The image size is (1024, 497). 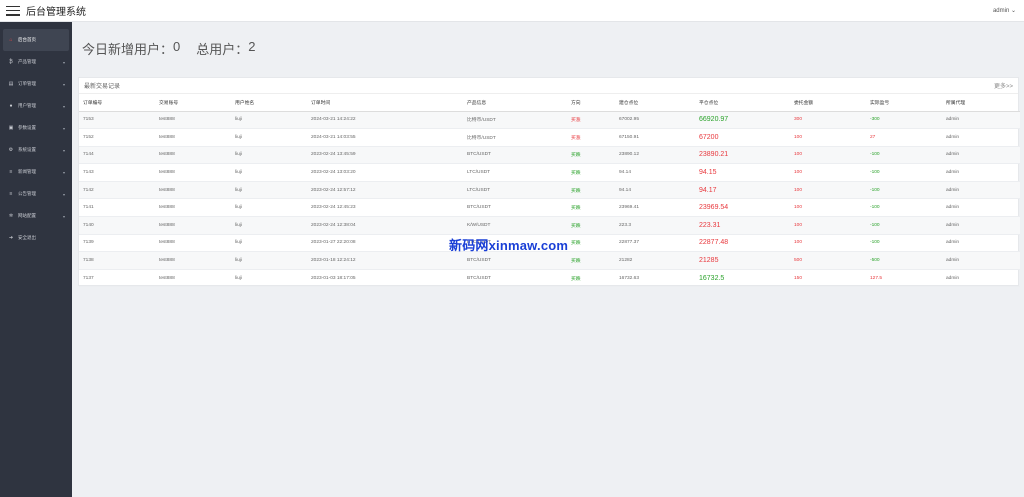 I want to click on sidebar-item-3: ● 用户管理 ▾, so click(x=36, y=106).